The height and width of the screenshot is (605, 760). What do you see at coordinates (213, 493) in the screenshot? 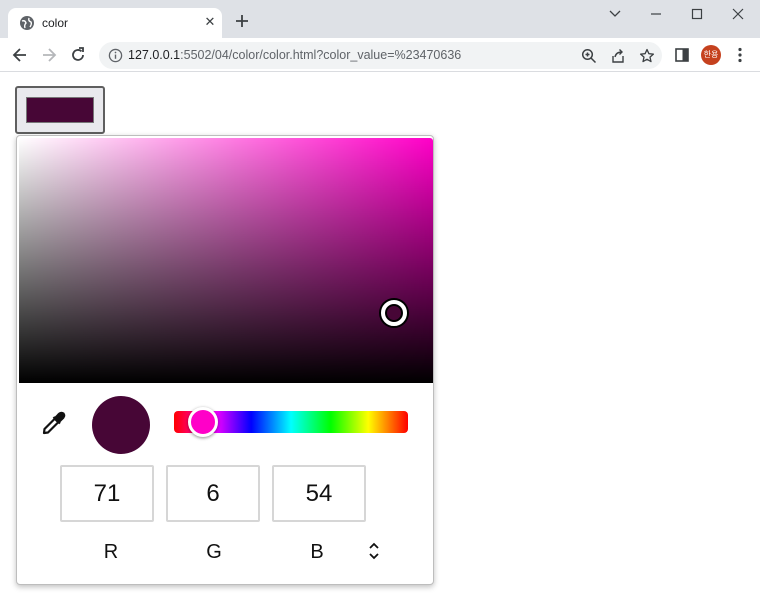
I see `green-value-field: 6` at bounding box center [213, 493].